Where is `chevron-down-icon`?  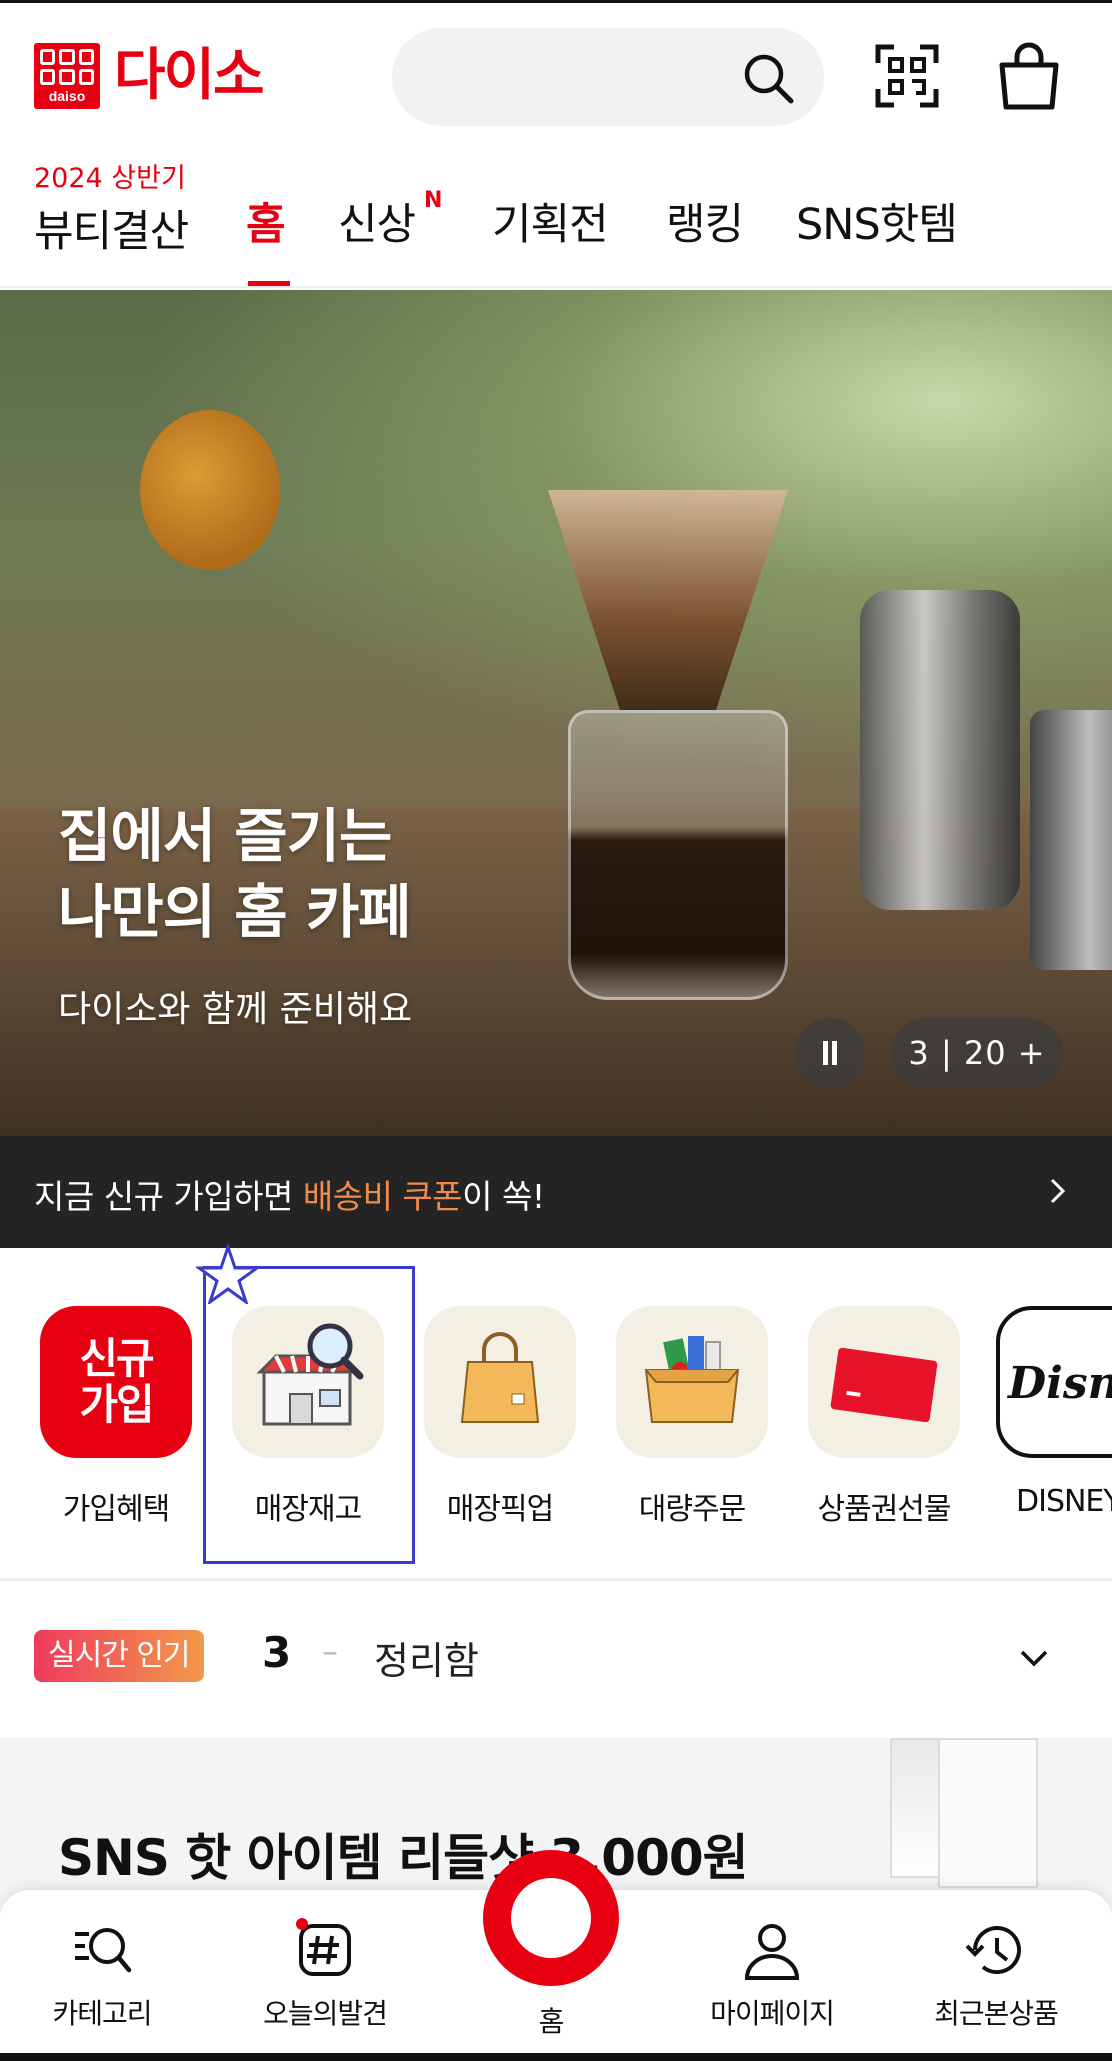 chevron-down-icon is located at coordinates (1034, 1658).